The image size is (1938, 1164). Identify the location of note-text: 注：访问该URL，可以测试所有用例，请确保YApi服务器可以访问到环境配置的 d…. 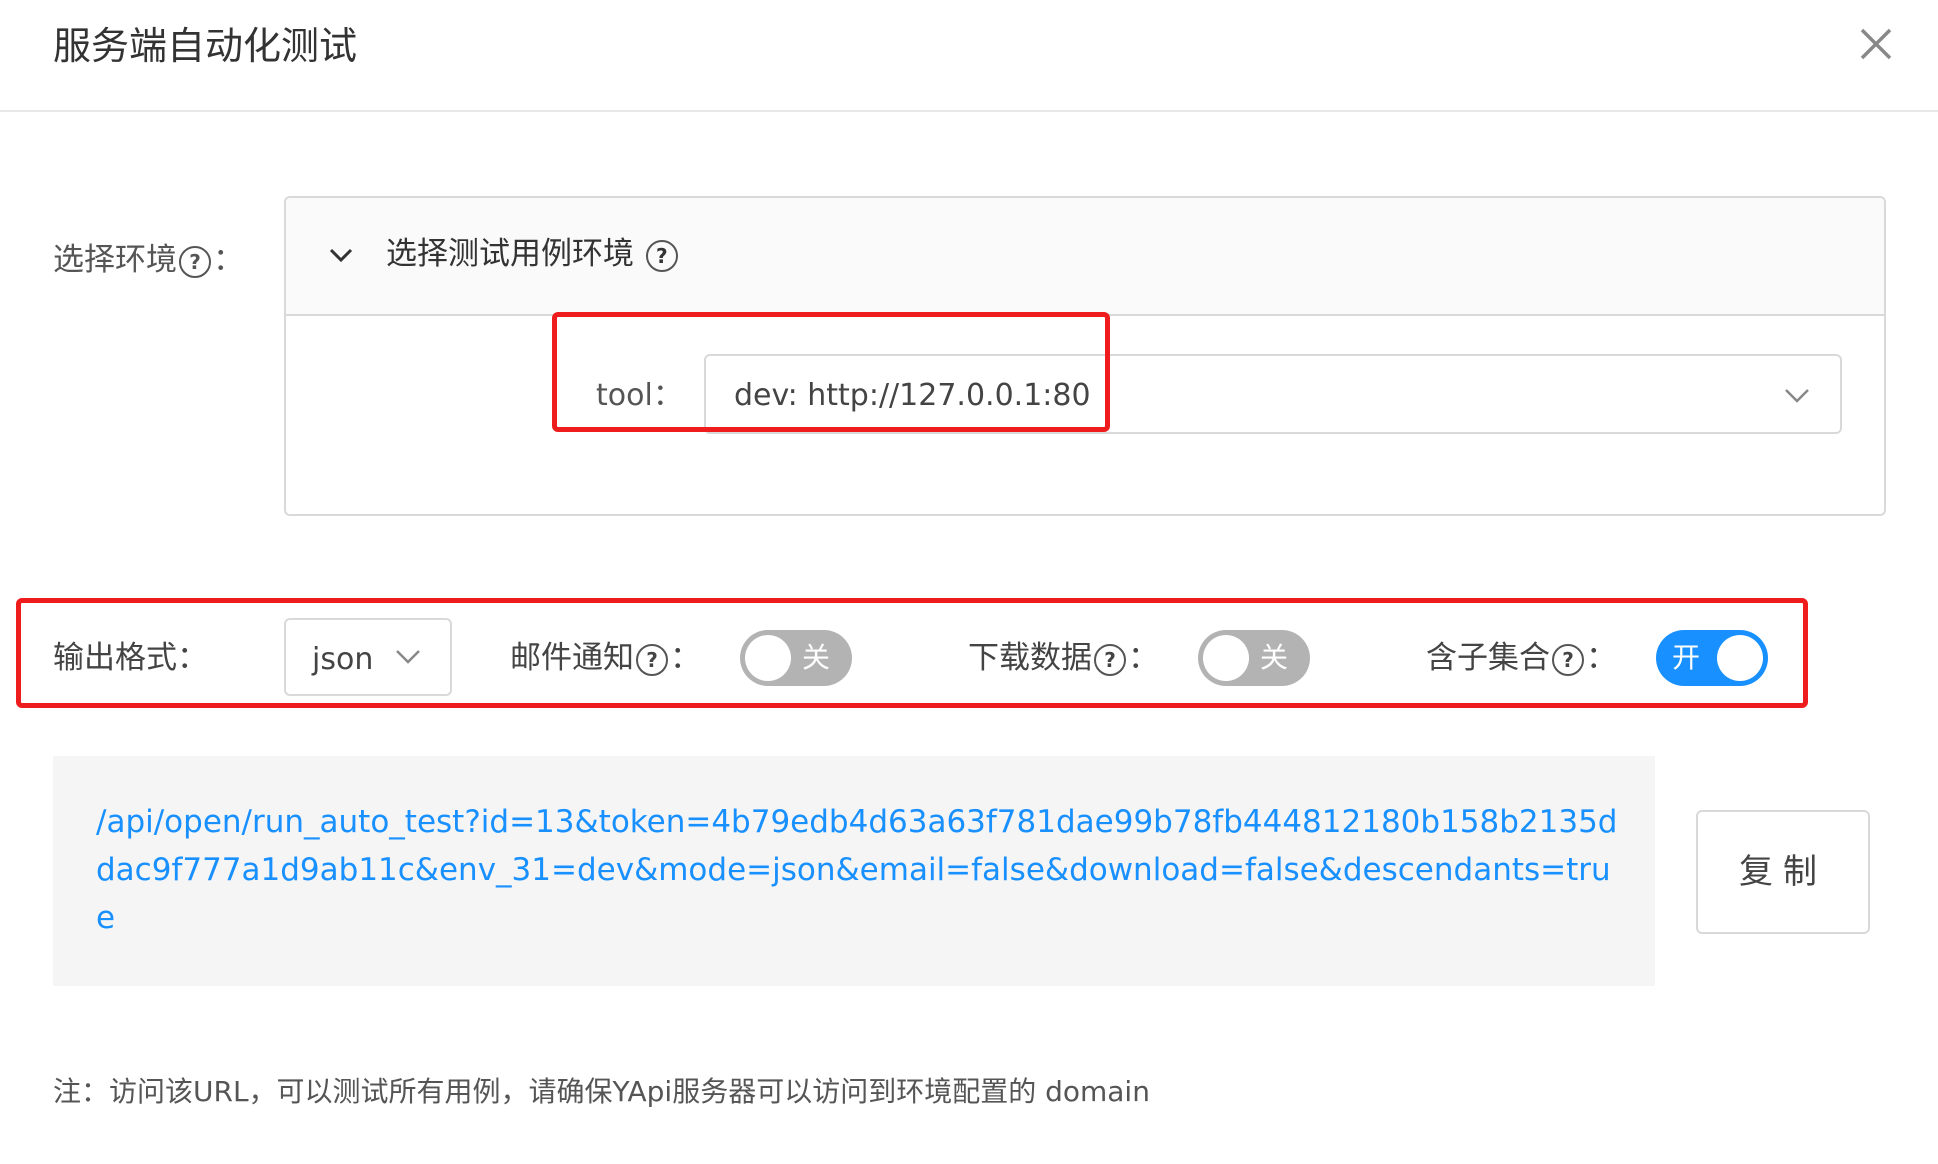
(601, 1091).